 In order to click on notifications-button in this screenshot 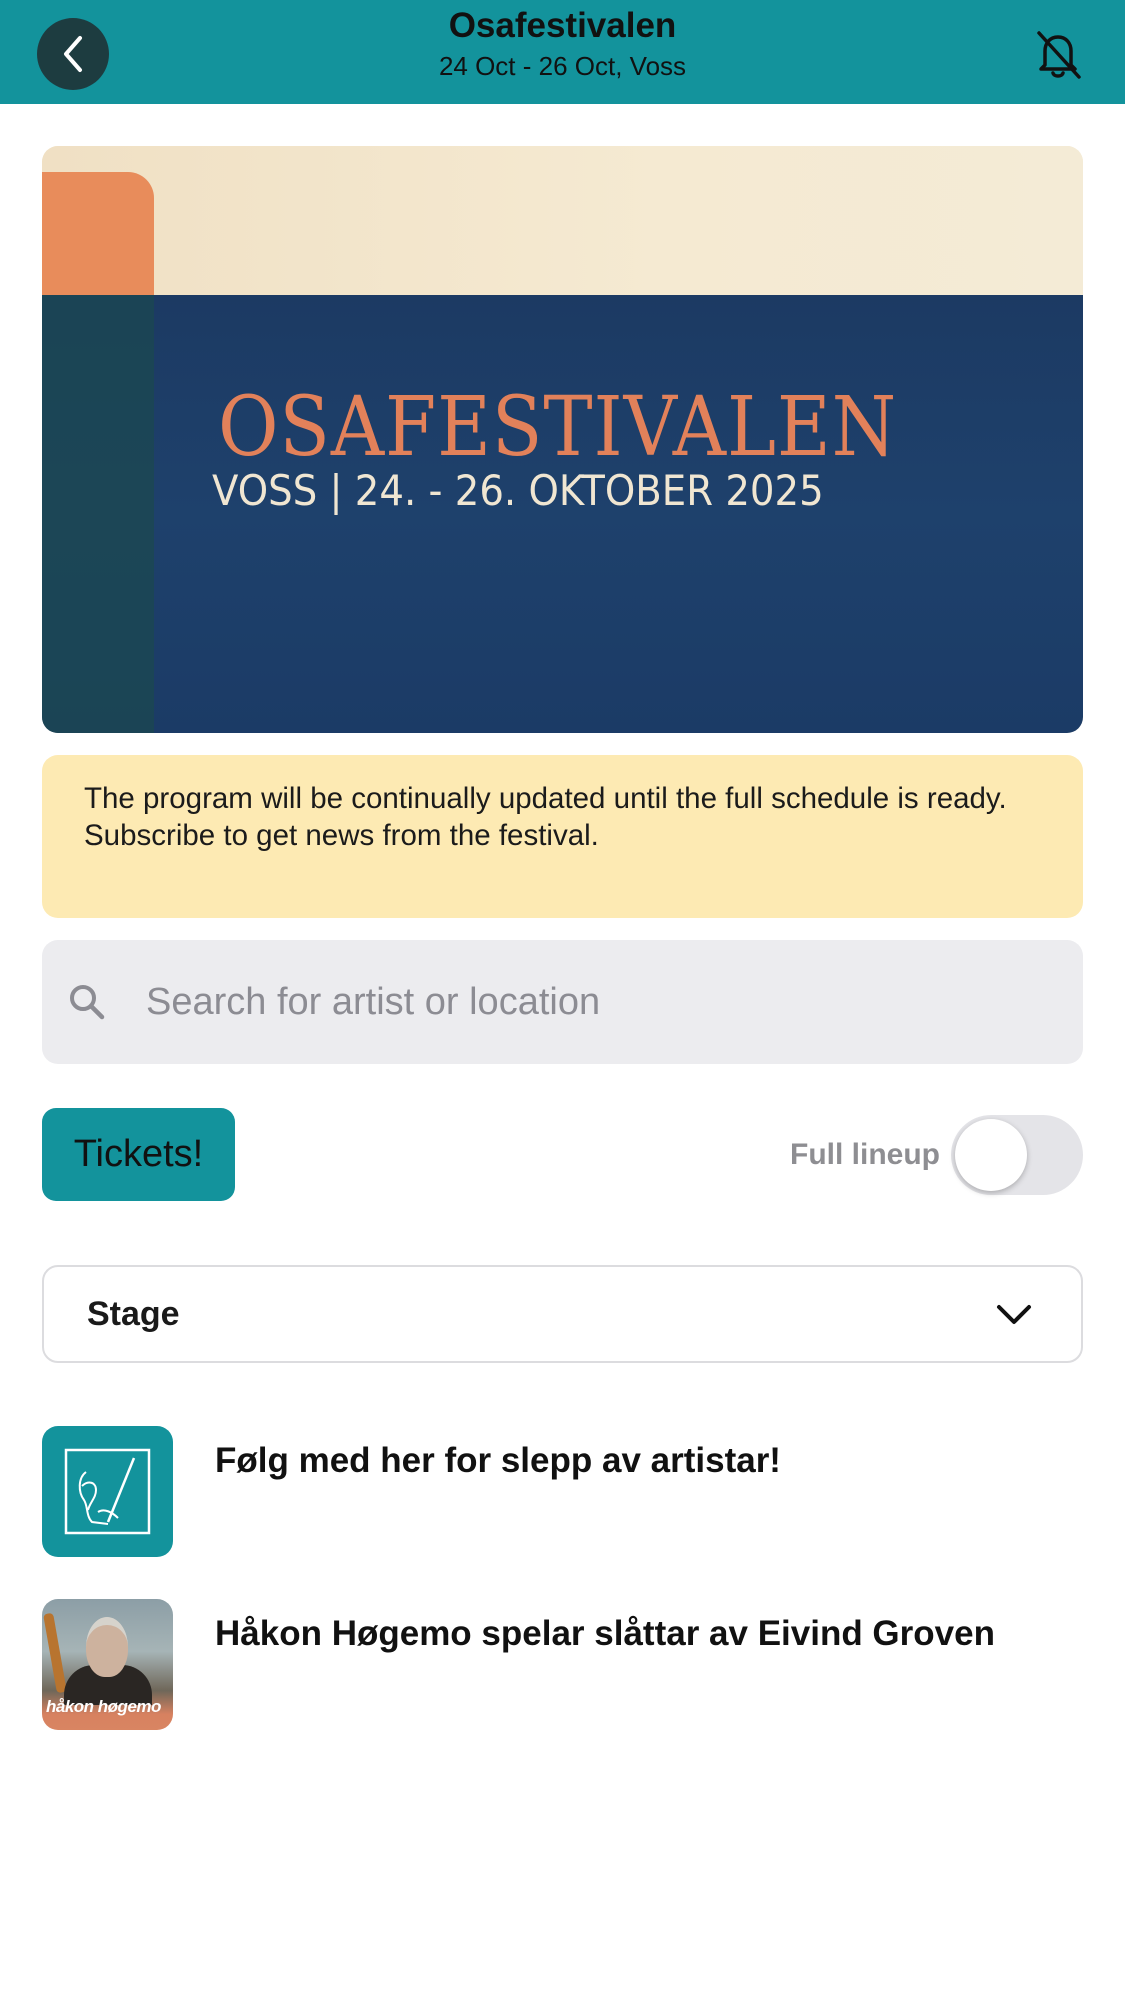, I will do `click(1058, 54)`.